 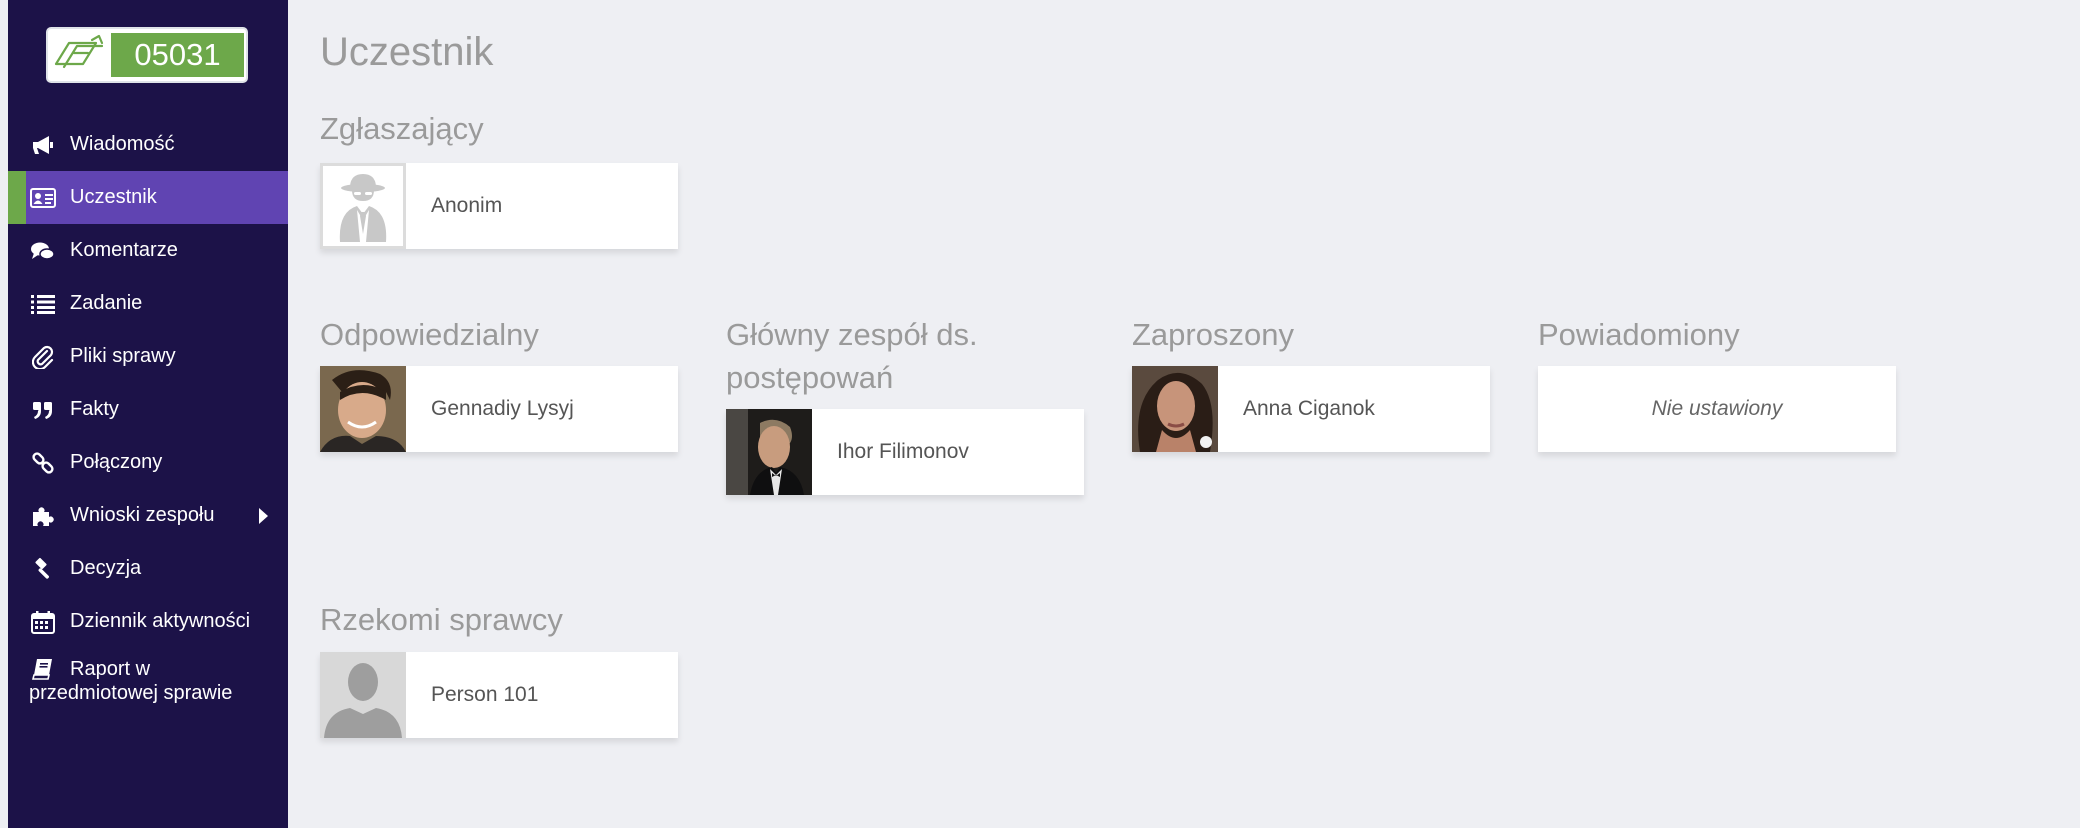 I want to click on quote-icon, so click(x=43, y=410).